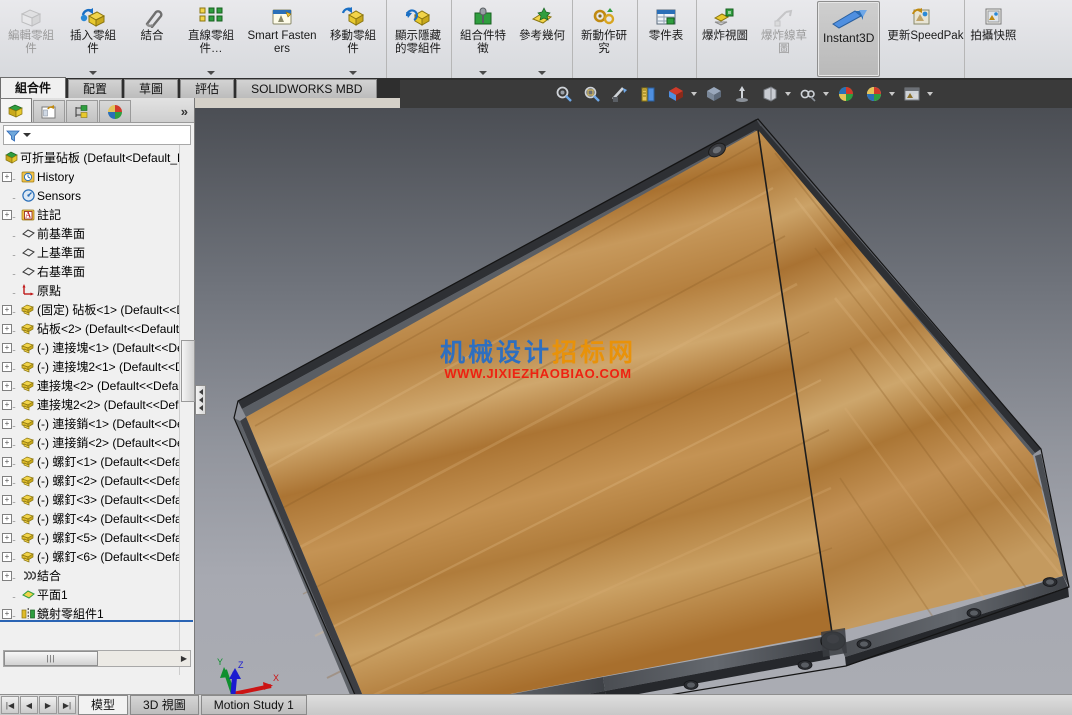 The height and width of the screenshot is (715, 1072). What do you see at coordinates (187, 410) in the screenshot?
I see `tree-vertical-scrollbar` at bounding box center [187, 410].